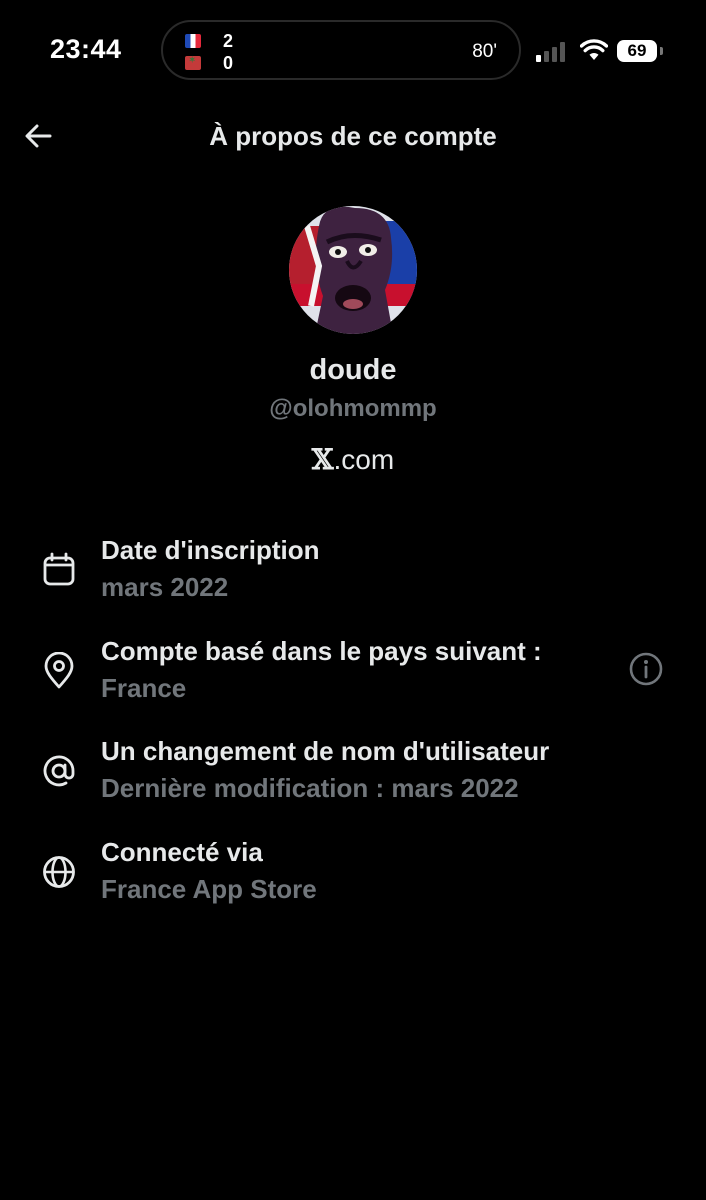  I want to click on page-title: À propos de ce compte, so click(353, 136).